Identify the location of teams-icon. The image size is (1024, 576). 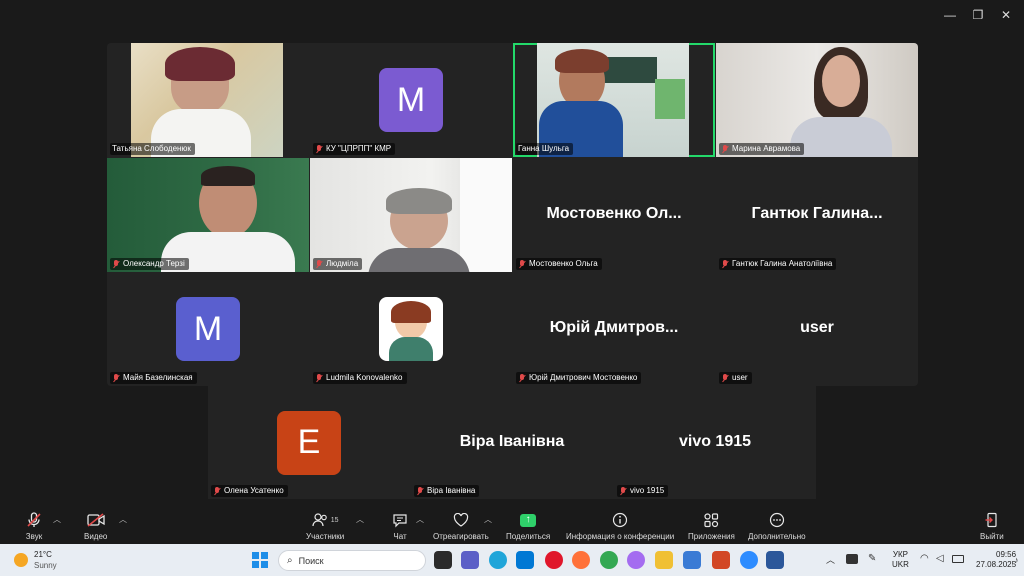
(470, 560).